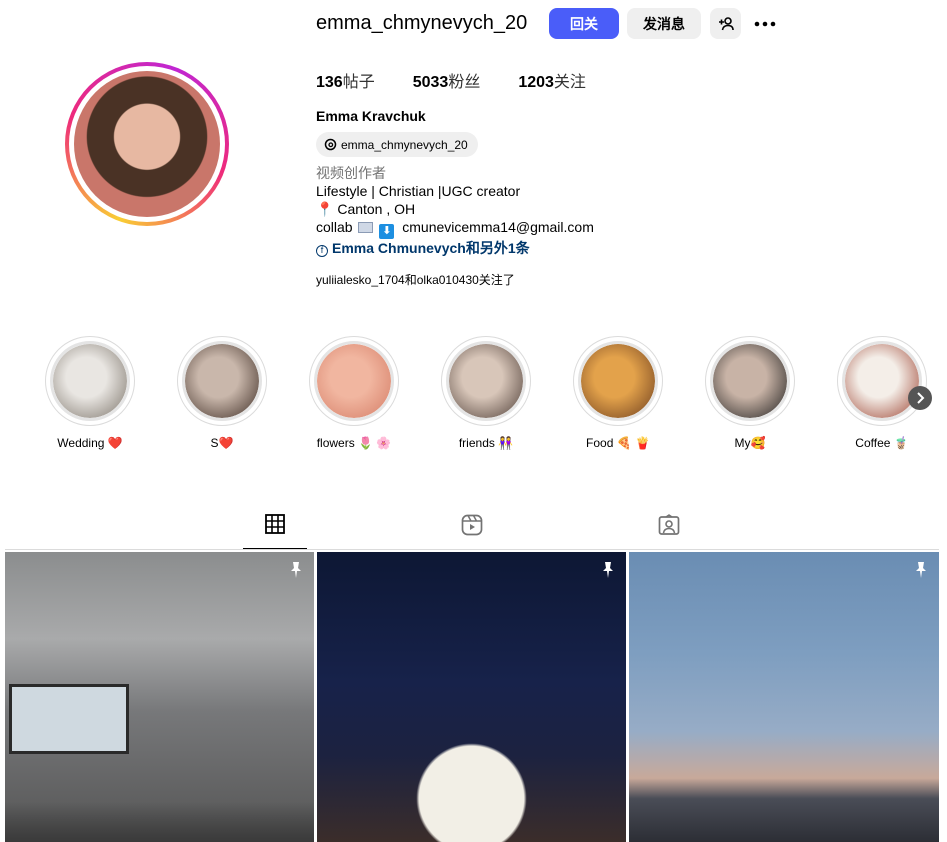  I want to click on more-options-button, so click(765, 23).